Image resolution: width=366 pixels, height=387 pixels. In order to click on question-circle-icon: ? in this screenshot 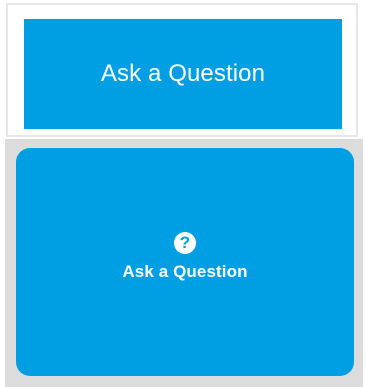, I will do `click(185, 243)`.